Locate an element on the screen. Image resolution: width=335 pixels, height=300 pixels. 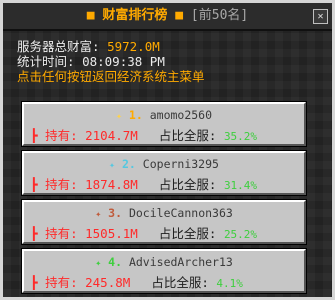
title-deco-left: ■ is located at coordinates (90, 15).